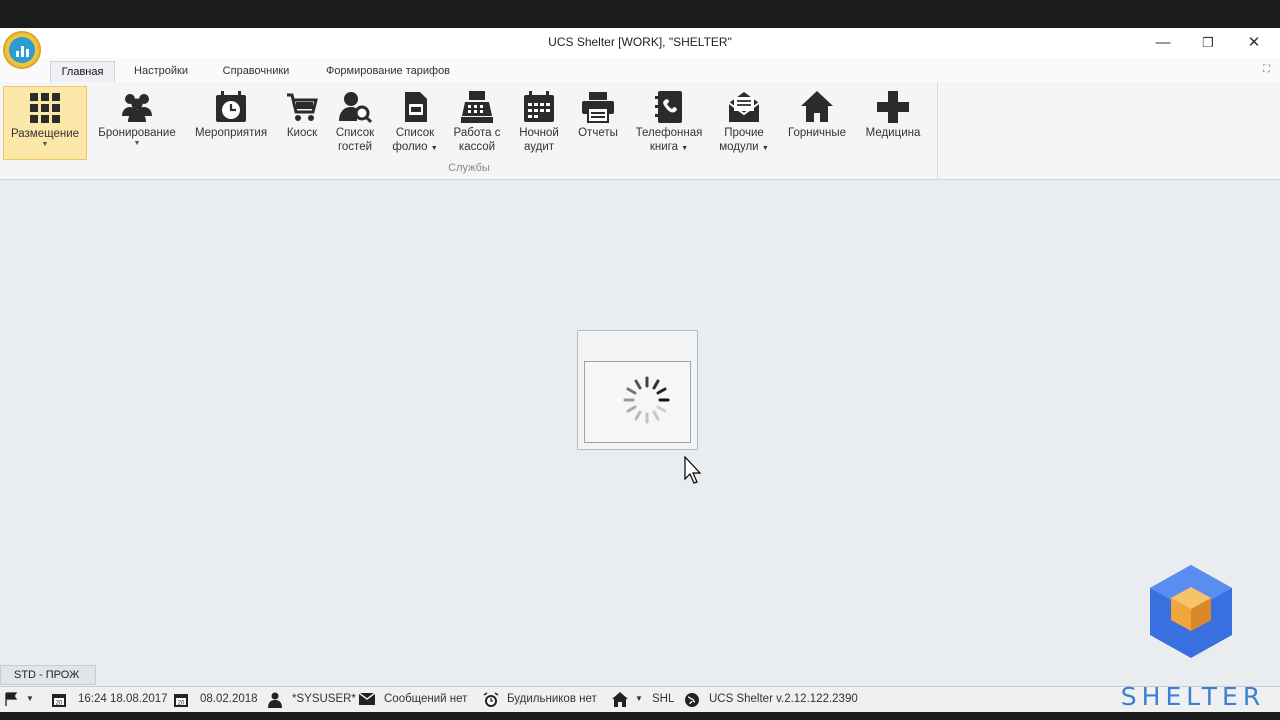 The image size is (1280, 720). What do you see at coordinates (231, 123) in the screenshot?
I see `events-button: Мероприятия` at bounding box center [231, 123].